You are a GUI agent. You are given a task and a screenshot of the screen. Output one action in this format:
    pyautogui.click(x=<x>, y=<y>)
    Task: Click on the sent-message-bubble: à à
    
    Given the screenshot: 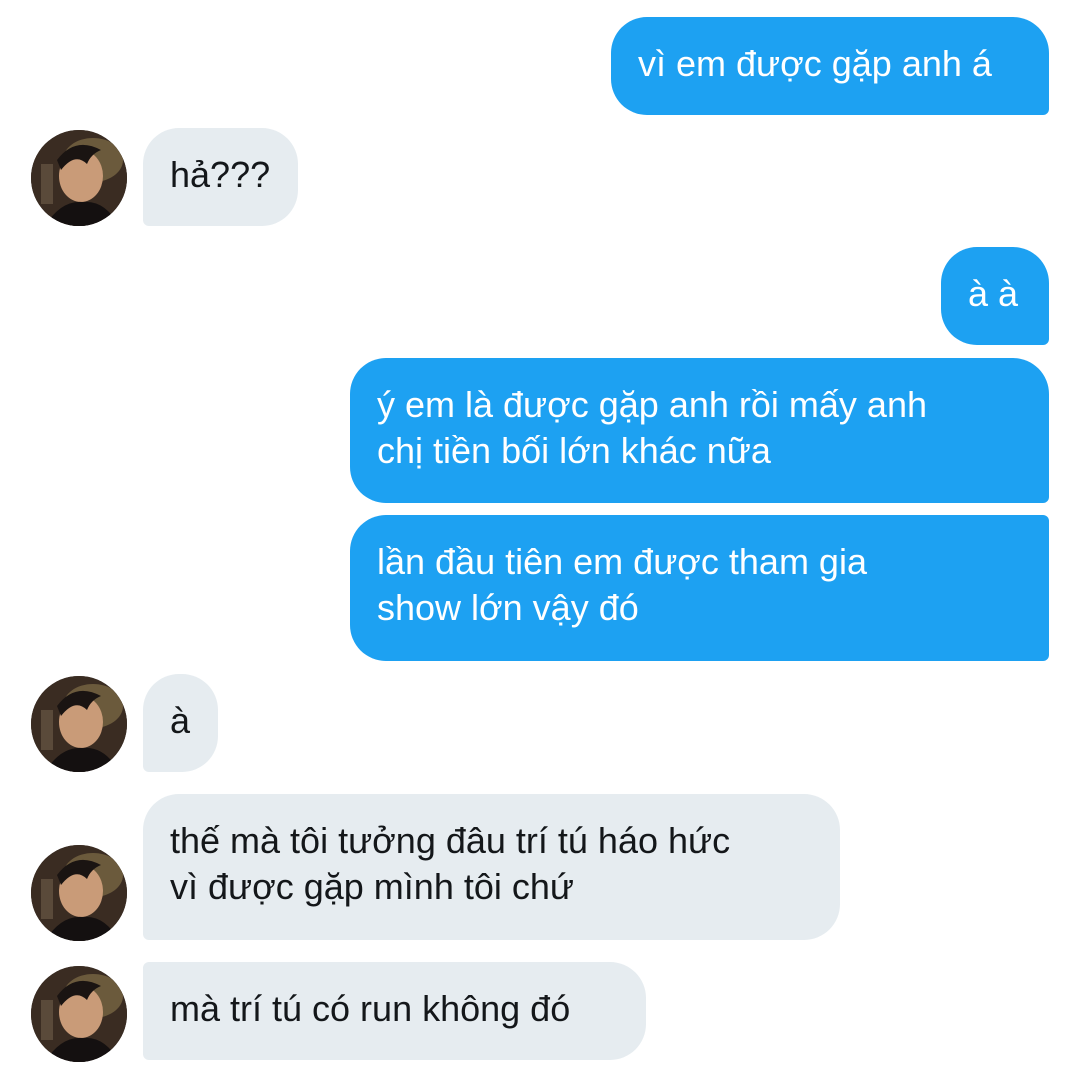 What is the action you would take?
    pyautogui.click(x=995, y=296)
    